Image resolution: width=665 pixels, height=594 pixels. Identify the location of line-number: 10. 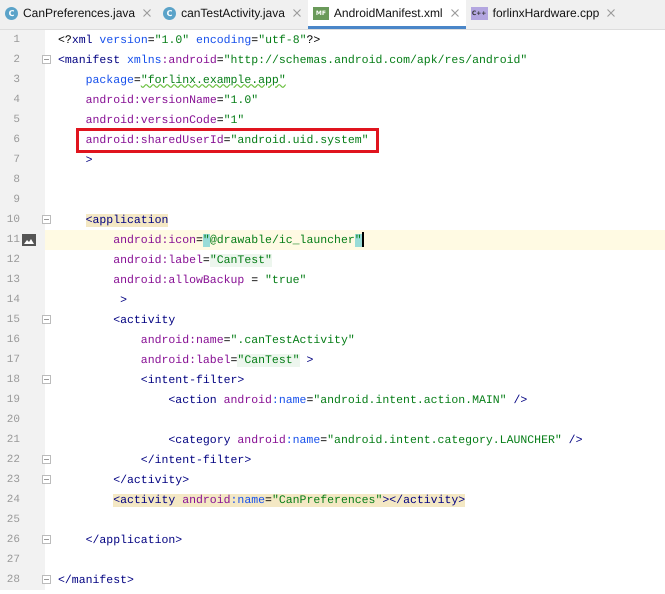
(13, 220).